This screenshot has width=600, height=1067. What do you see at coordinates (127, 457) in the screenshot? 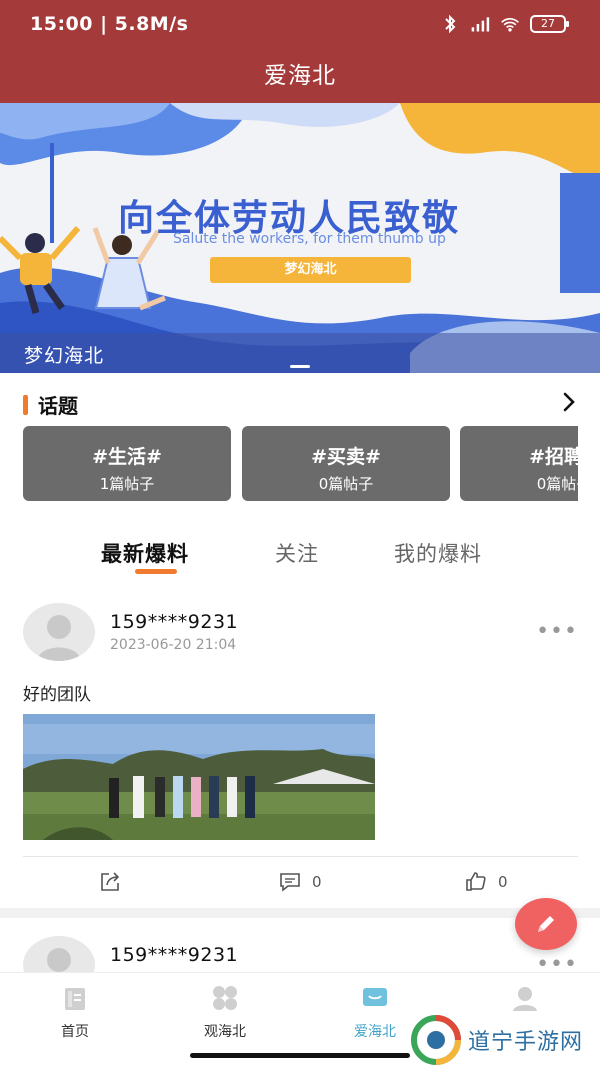
I see `topic-name: #生活#` at bounding box center [127, 457].